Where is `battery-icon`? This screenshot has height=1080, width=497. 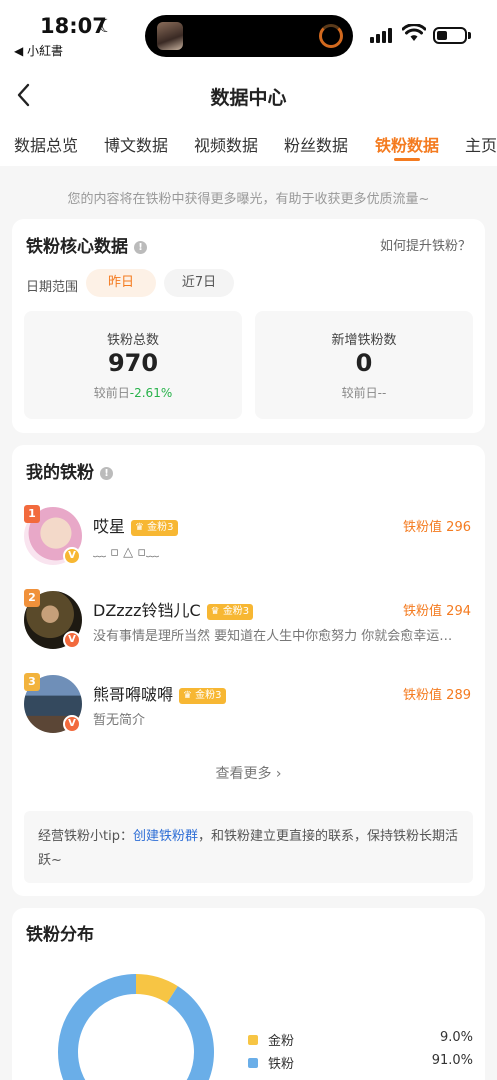 battery-icon is located at coordinates (450, 35).